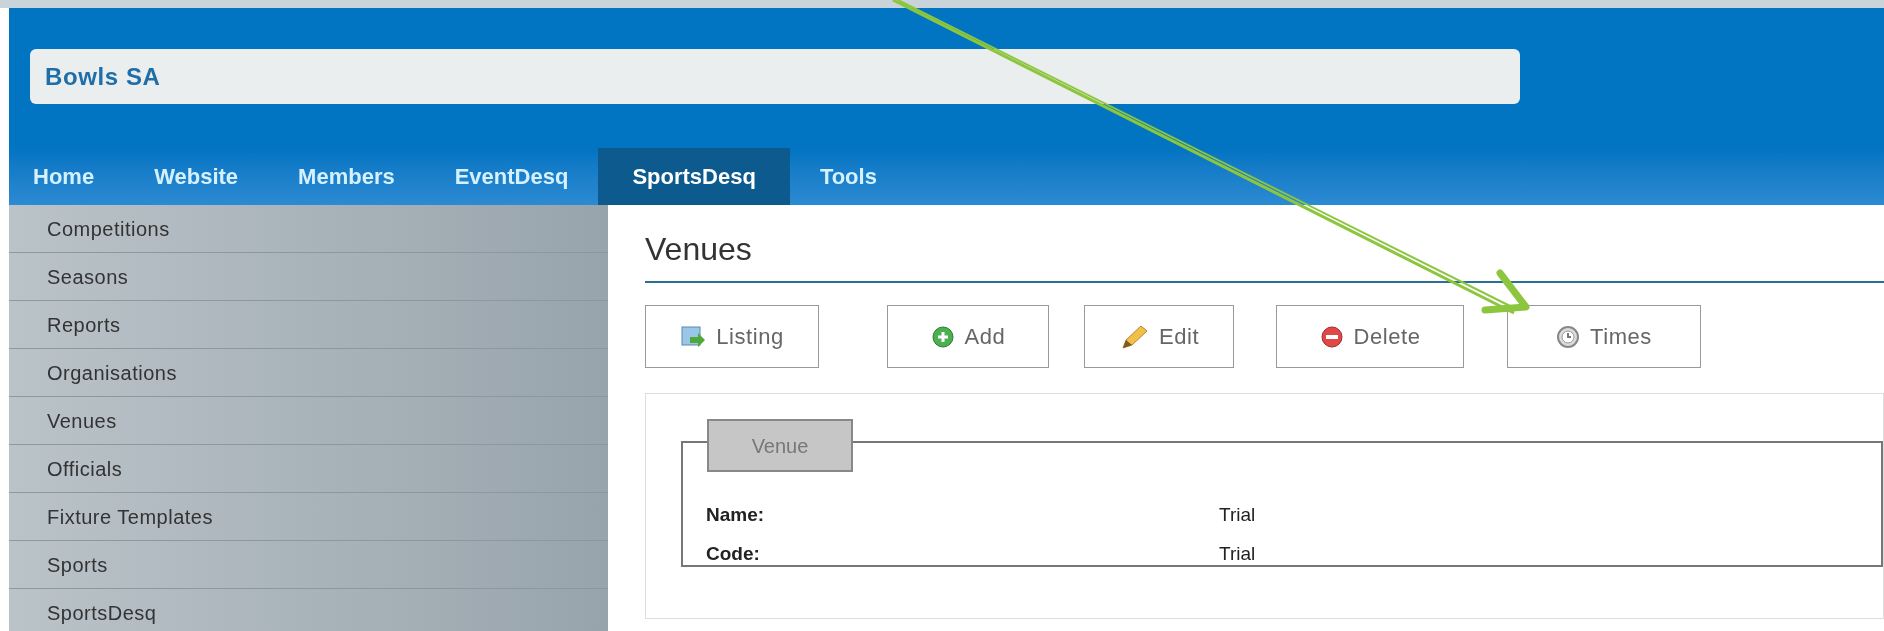 This screenshot has width=1884, height=631. What do you see at coordinates (736, 515) in the screenshot?
I see `field-label: Name:` at bounding box center [736, 515].